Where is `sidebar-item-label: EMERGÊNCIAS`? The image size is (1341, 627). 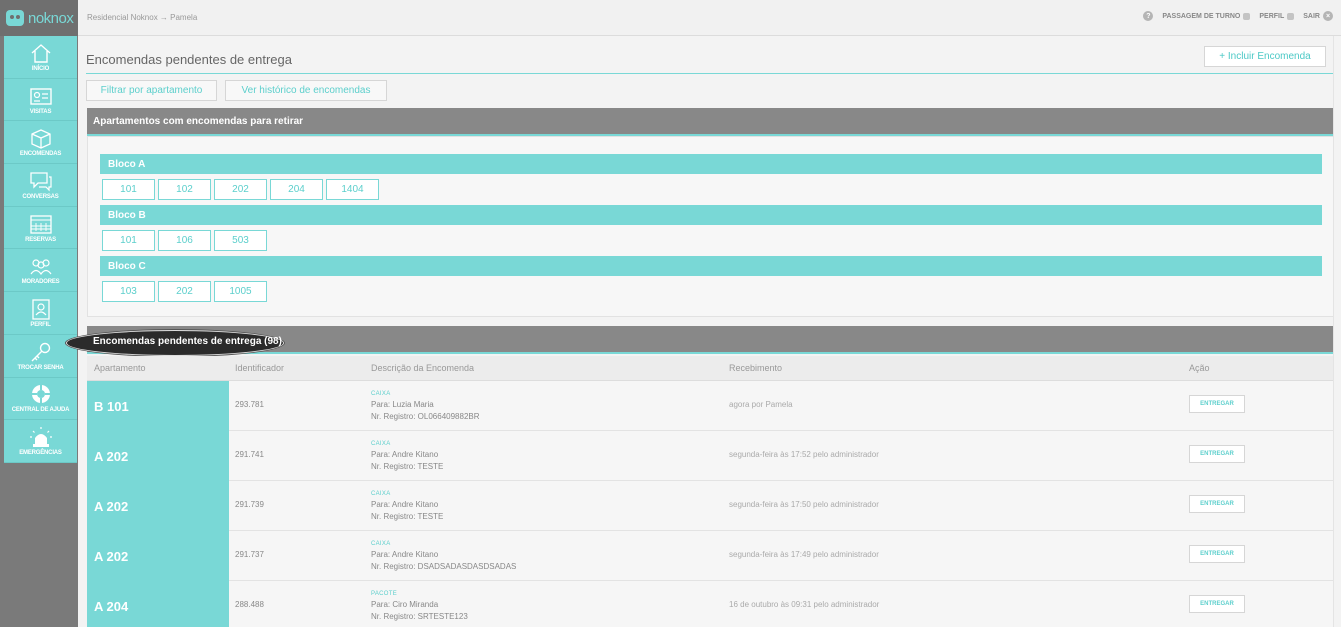 sidebar-item-label: EMERGÊNCIAS is located at coordinates (40, 453).